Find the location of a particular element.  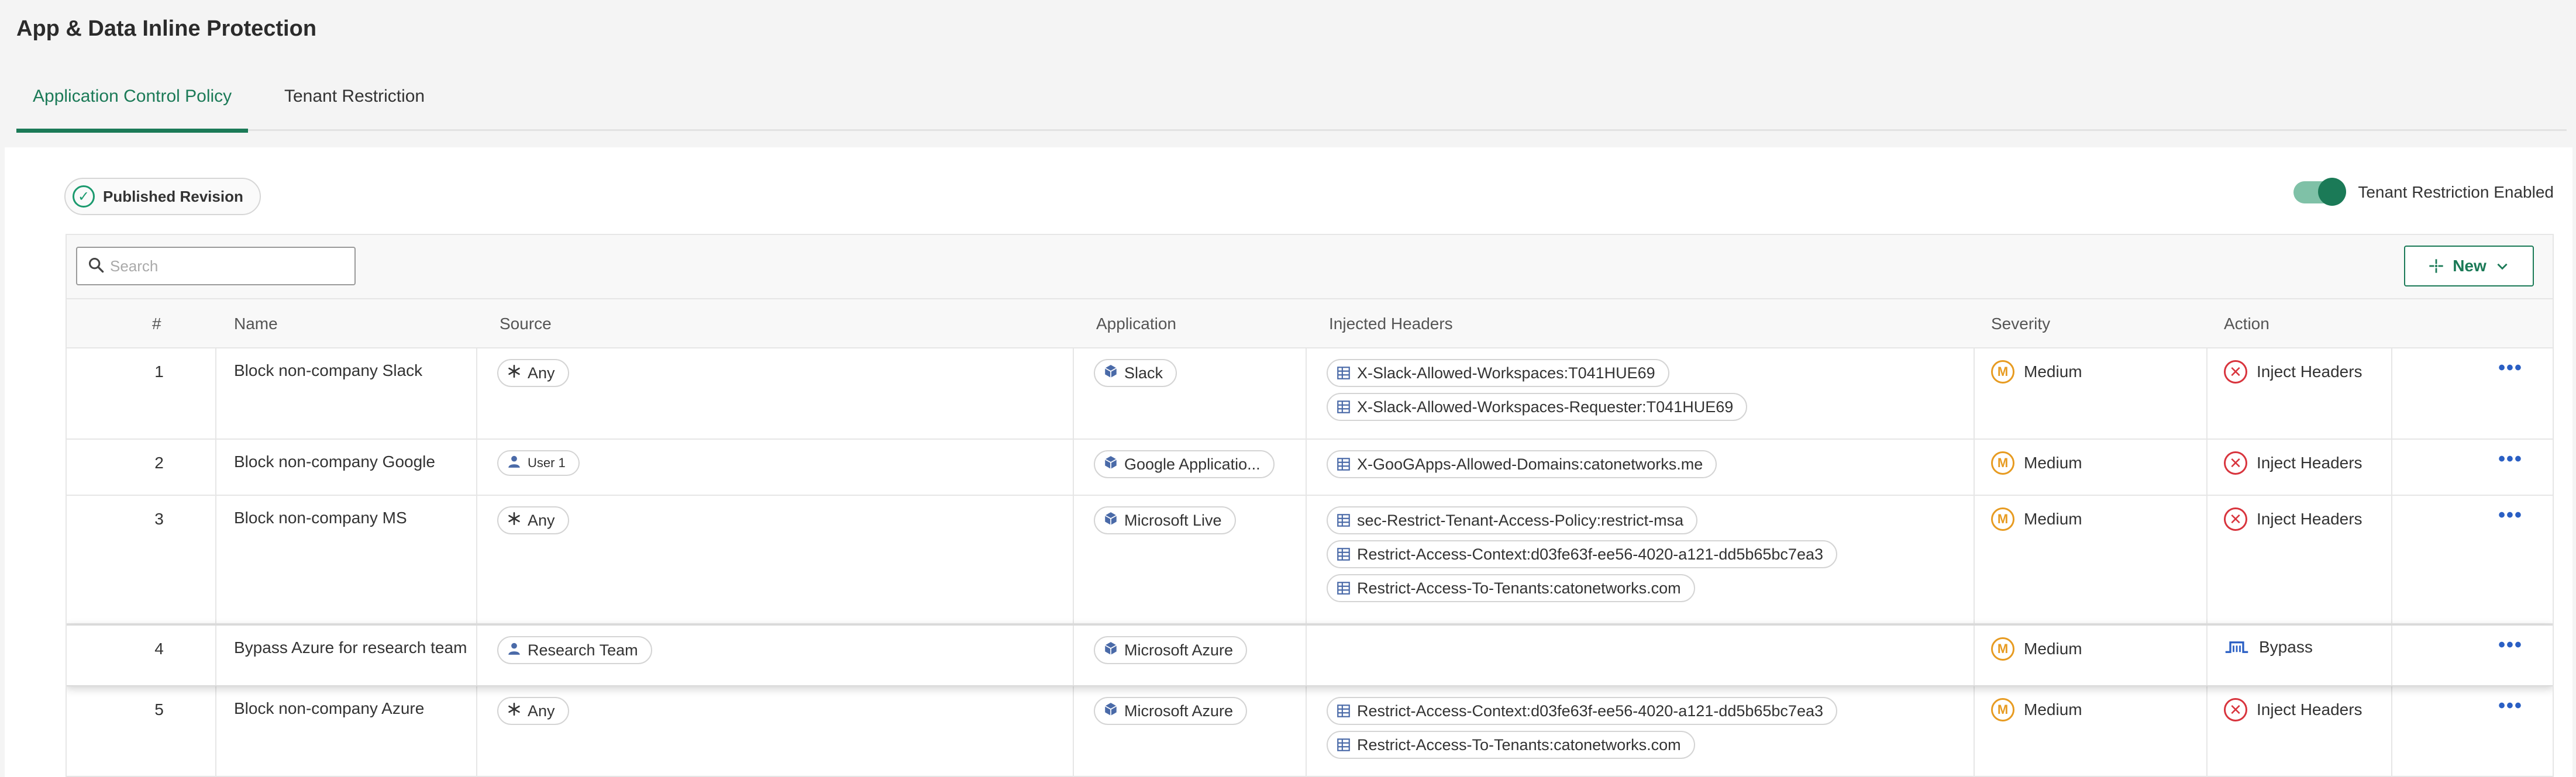

rule-name: Bypass Azure for research team is located at coordinates (350, 647).